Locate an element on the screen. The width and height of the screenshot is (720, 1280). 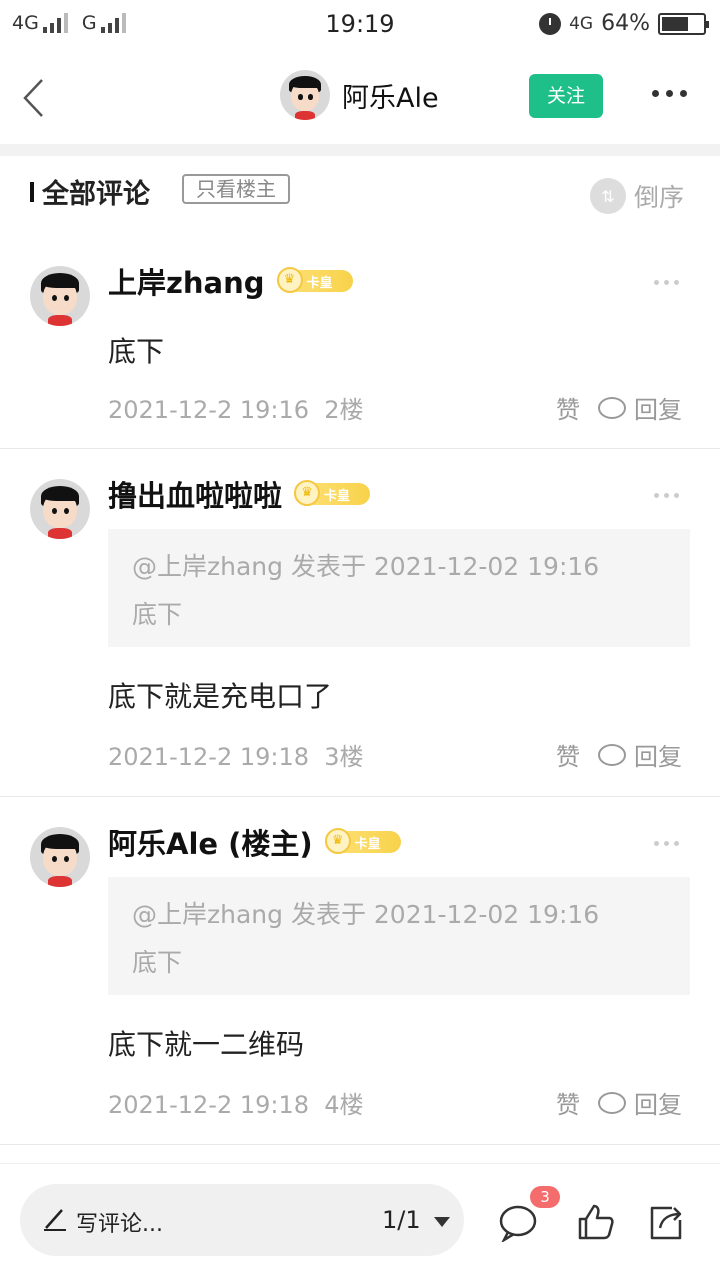
comment-meta: 2021-12-2 19:18 4楼 is located at coordinates (236, 1102).